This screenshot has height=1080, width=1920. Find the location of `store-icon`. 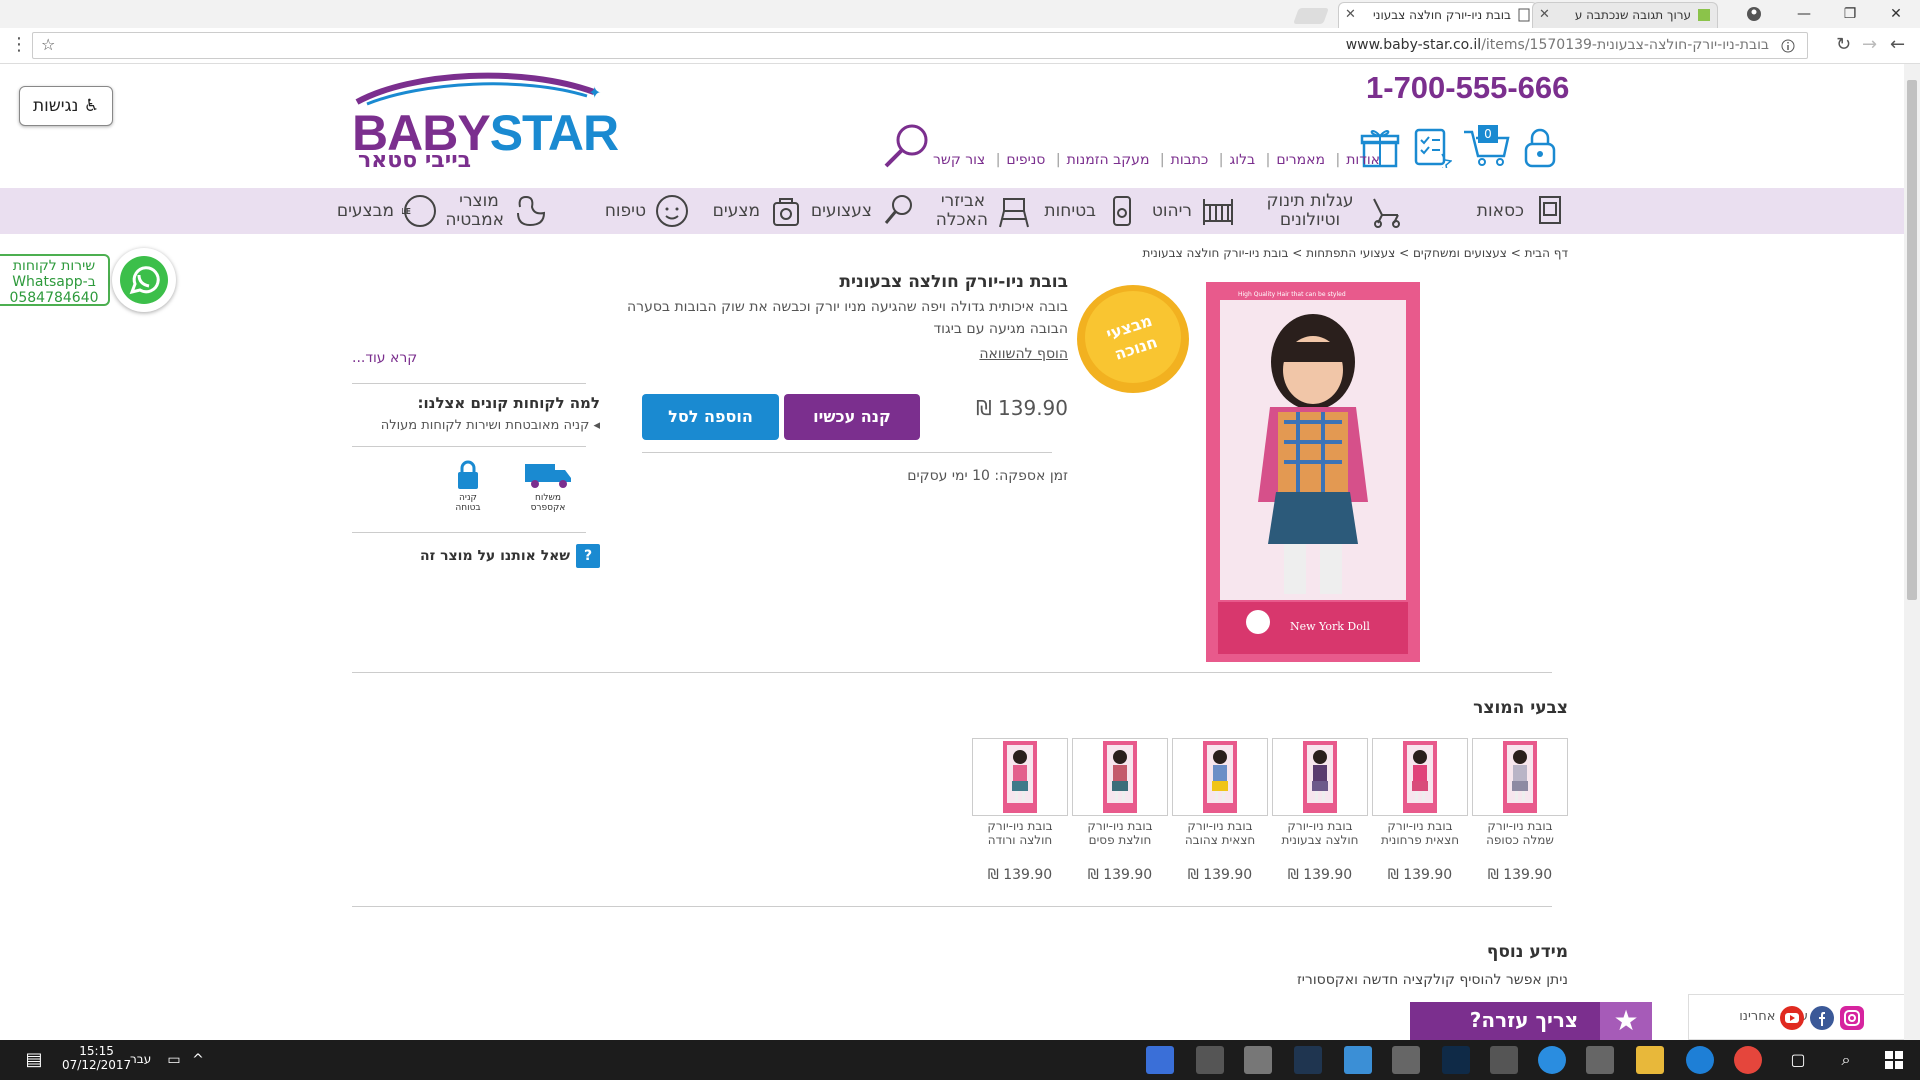

store-icon is located at coordinates (1600, 1060).